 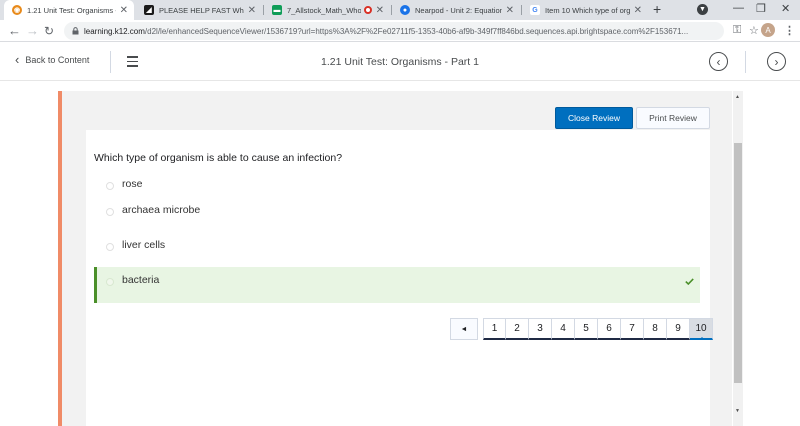 What do you see at coordinates (32, 31) in the screenshot?
I see `browser-forward-icon: →` at bounding box center [32, 31].